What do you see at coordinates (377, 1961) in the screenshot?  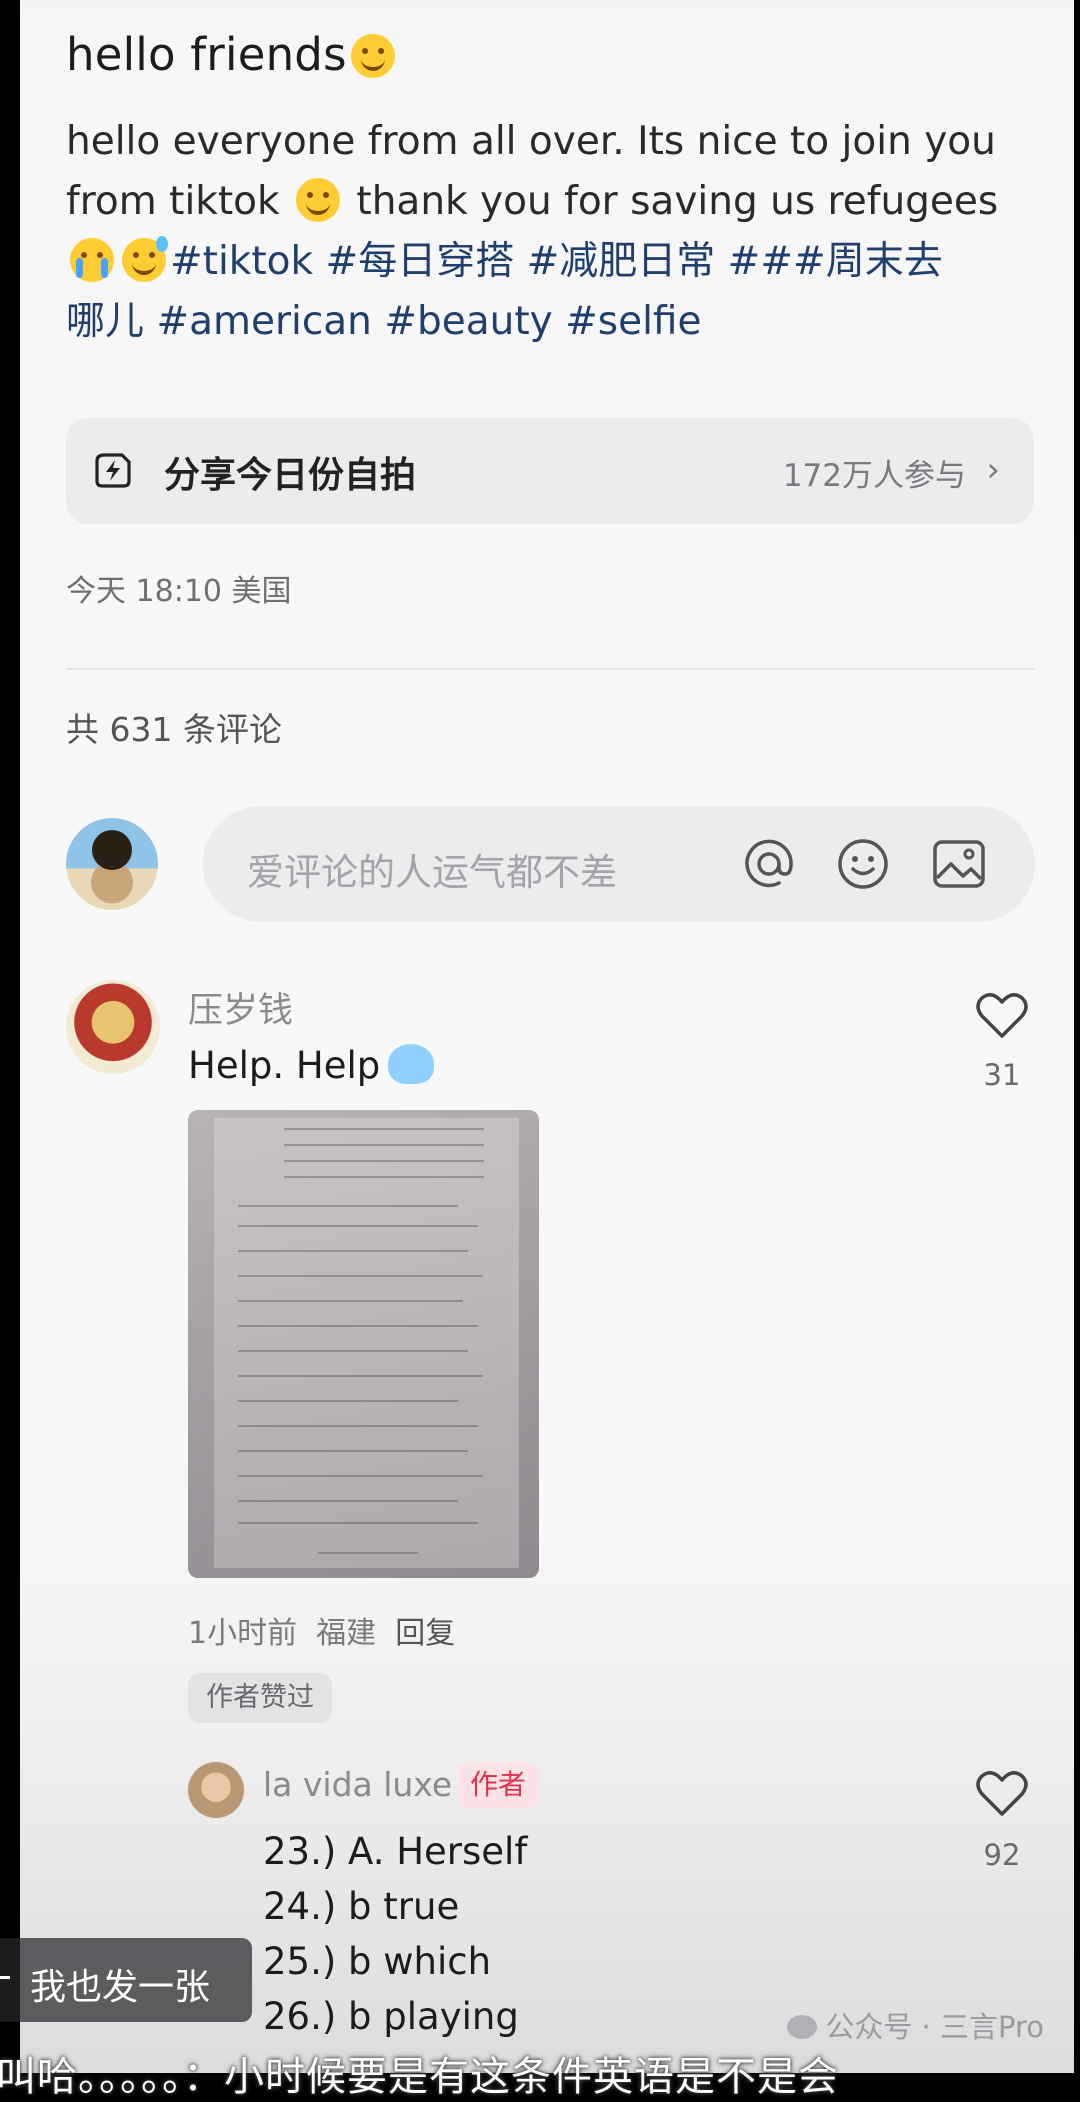 I see `reply-line: 25.) b which` at bounding box center [377, 1961].